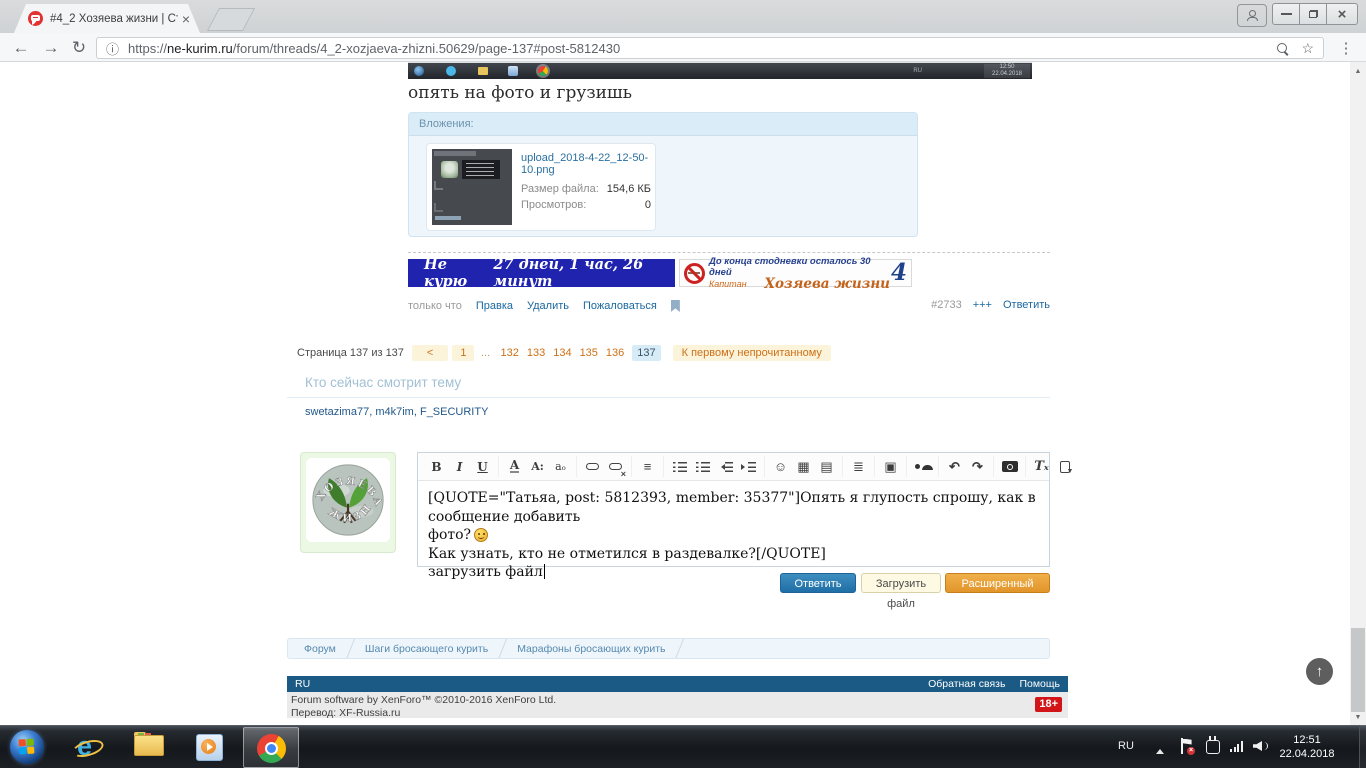 This screenshot has width=1366, height=768. Describe the element at coordinates (1307, 747) in the screenshot. I see `tray-clock: 12:51 22.04.2018` at that location.